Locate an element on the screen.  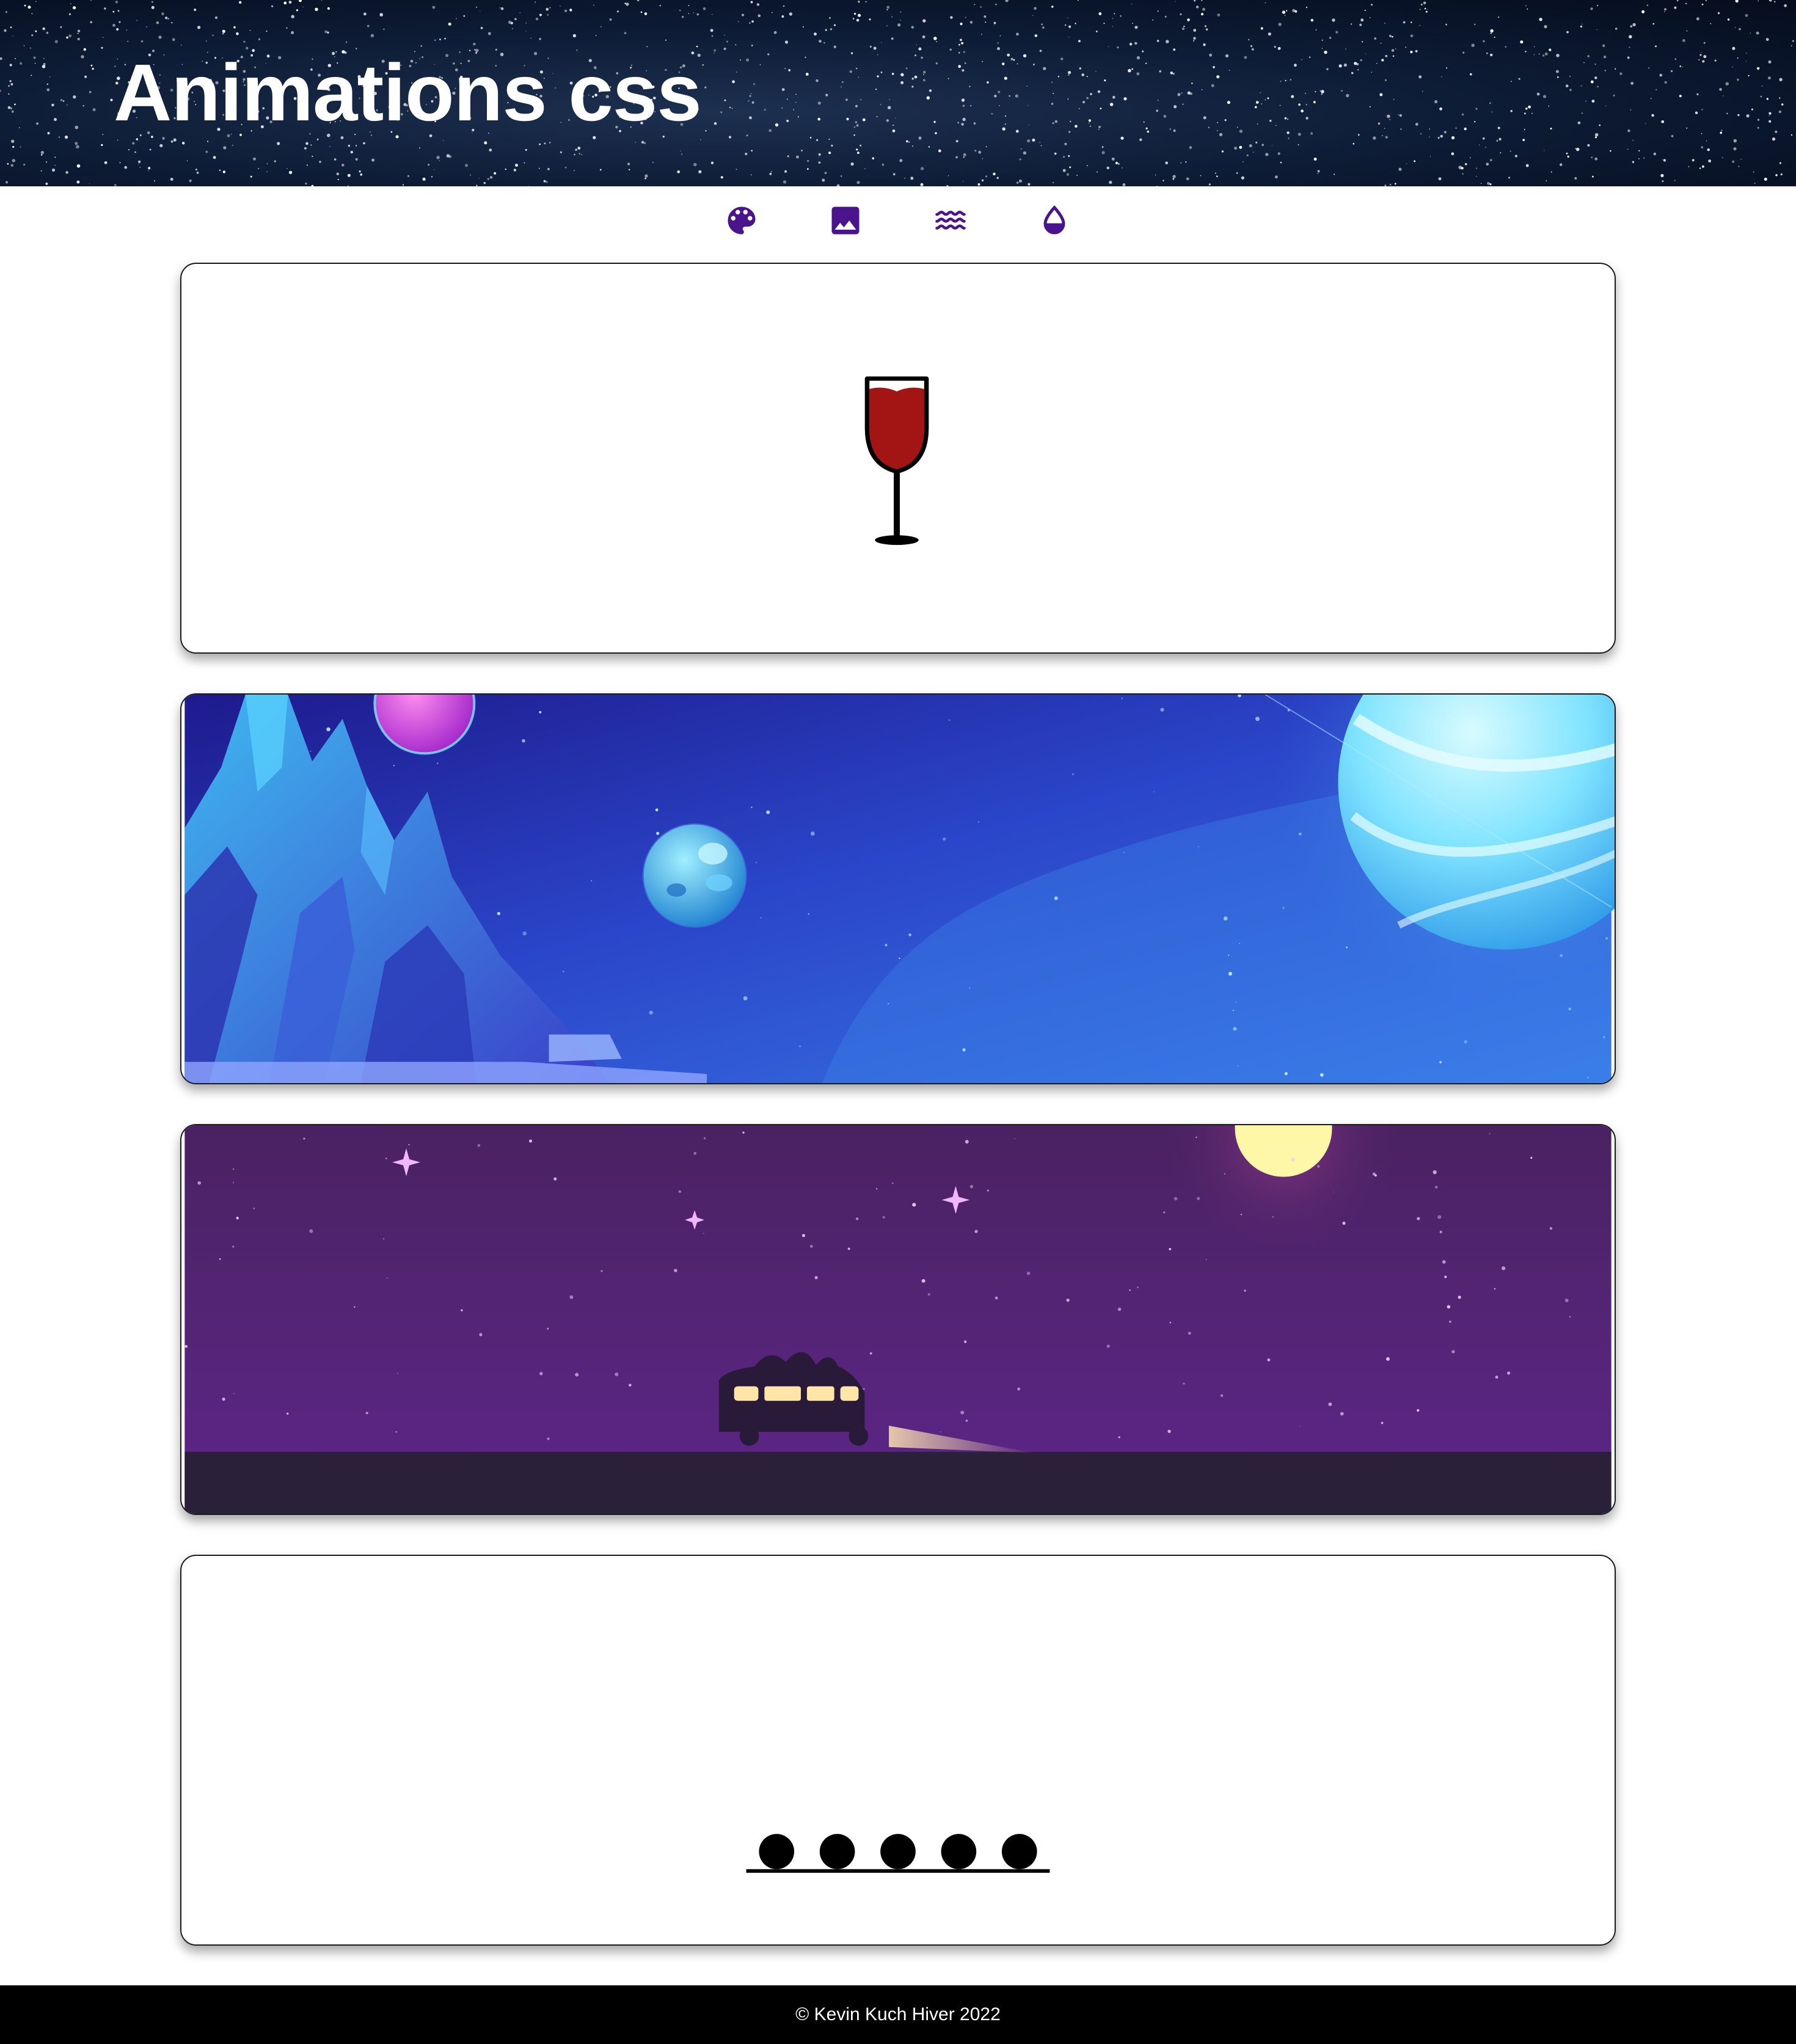
water-drop-icon is located at coordinates (1054, 221).